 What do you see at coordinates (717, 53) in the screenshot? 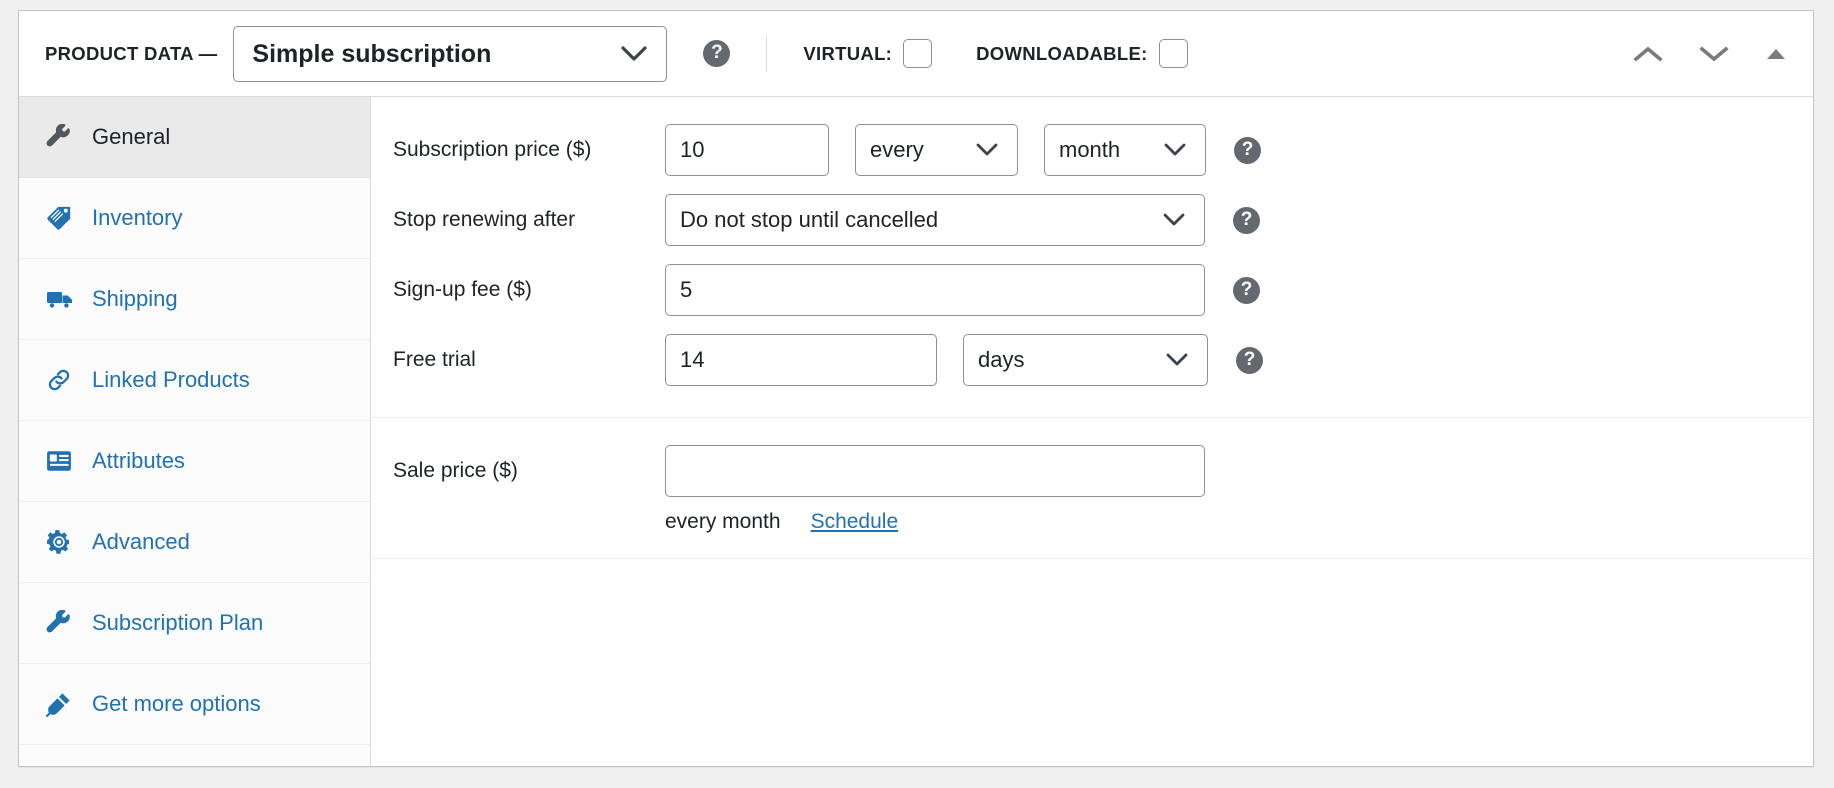
I see `product-type-help-icon: ?` at bounding box center [717, 53].